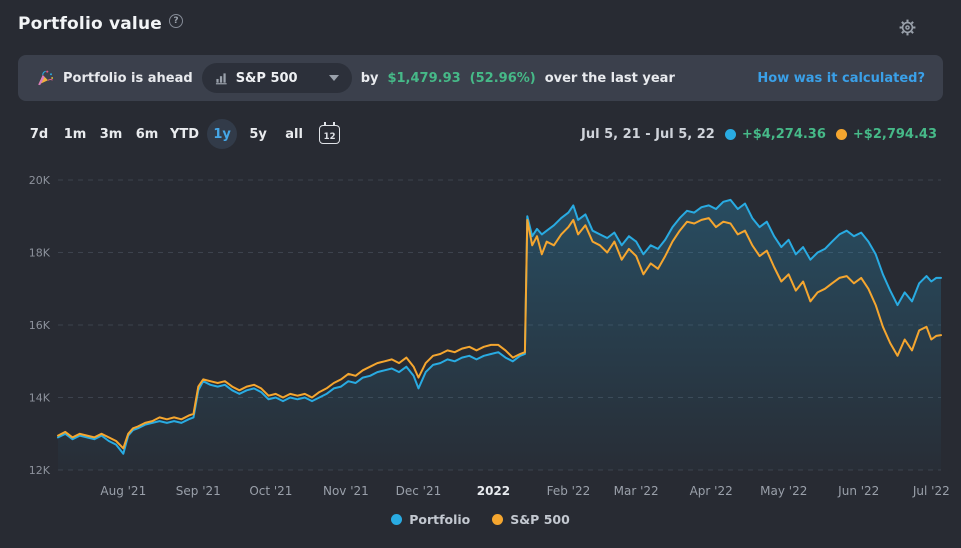  What do you see at coordinates (266, 78) in the screenshot?
I see `benchmark-value: S&P 500` at bounding box center [266, 78].